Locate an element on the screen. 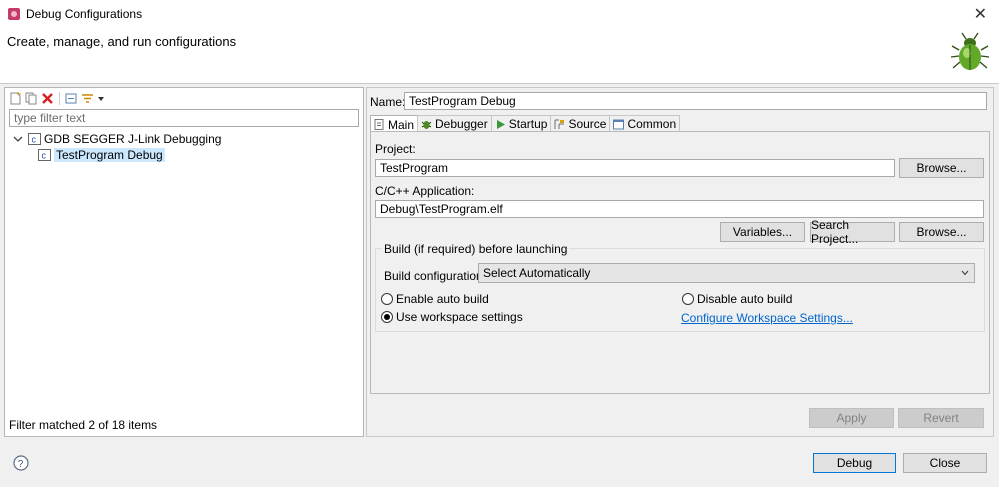  tab-label: Common is located at coordinates (652, 124).